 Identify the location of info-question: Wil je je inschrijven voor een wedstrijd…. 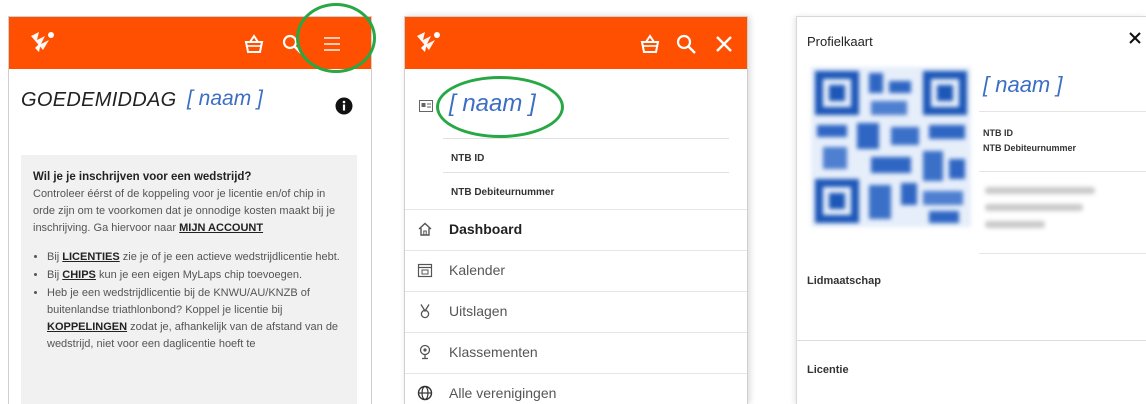
(142, 177).